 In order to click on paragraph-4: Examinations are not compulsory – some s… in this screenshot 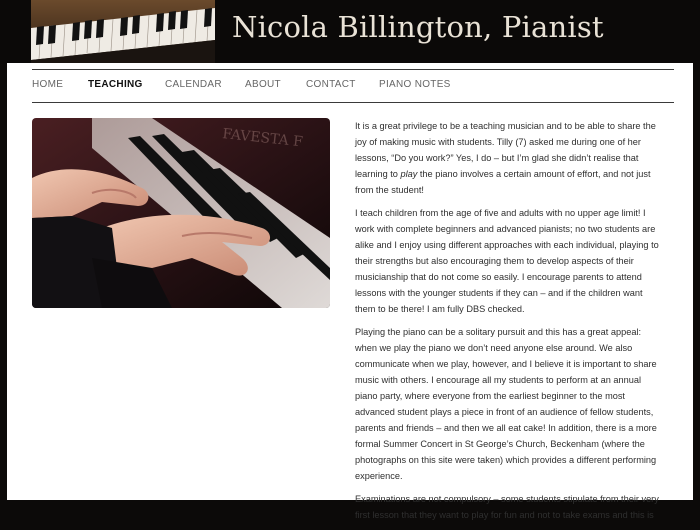, I will do `click(507, 507)`.